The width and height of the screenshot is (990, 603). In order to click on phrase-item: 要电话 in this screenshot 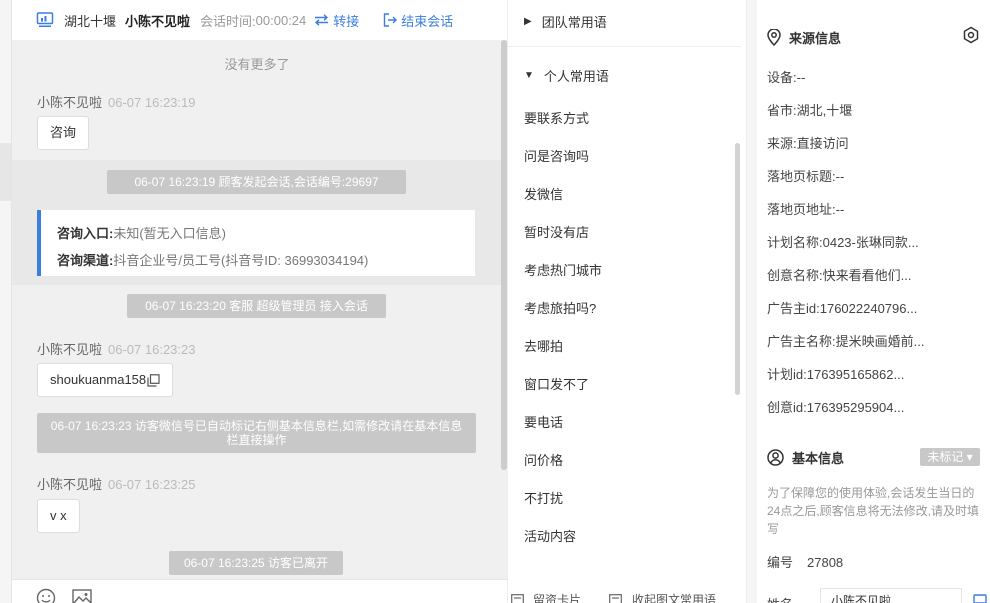, I will do `click(543, 421)`.